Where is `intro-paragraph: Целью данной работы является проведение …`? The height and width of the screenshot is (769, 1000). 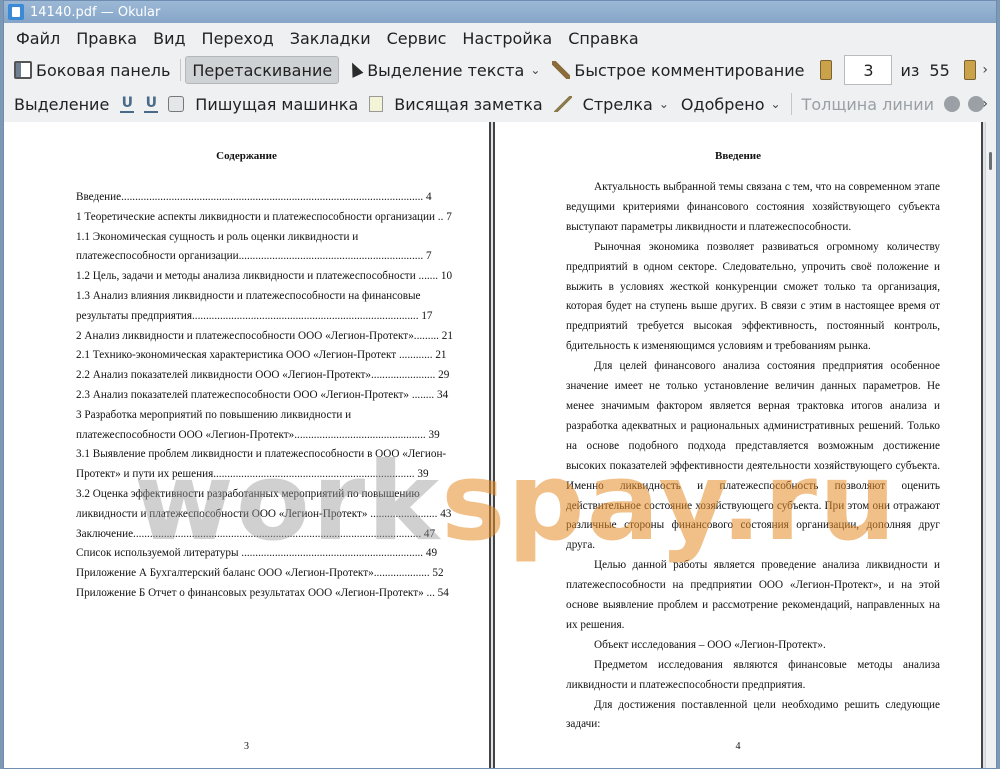 intro-paragraph: Целью данной работы является проведение … is located at coordinates (753, 595).